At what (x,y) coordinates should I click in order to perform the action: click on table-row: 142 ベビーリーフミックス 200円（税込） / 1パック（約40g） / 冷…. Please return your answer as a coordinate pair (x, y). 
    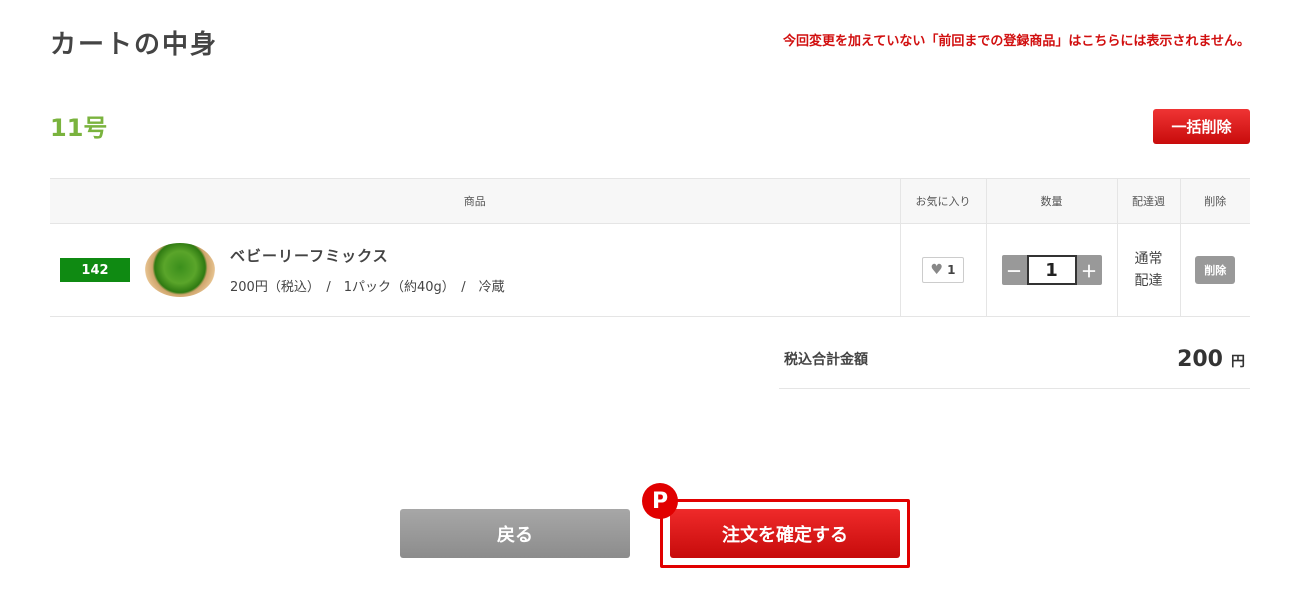
    Looking at the image, I should click on (650, 270).